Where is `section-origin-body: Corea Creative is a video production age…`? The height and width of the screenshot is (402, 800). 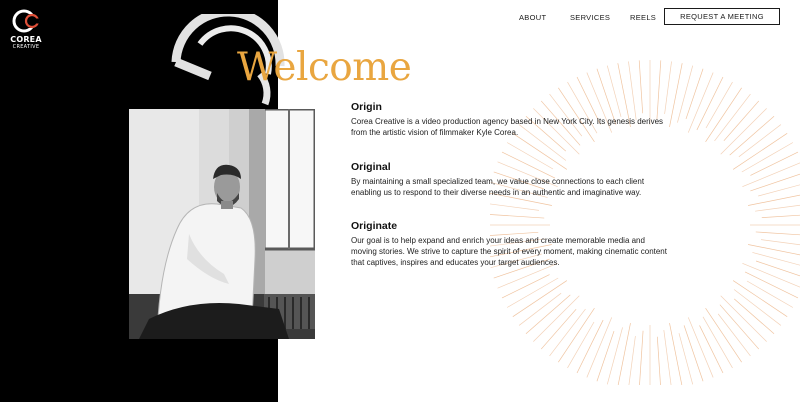
section-origin-body: Corea Creative is a video production age… is located at coordinates (507, 127).